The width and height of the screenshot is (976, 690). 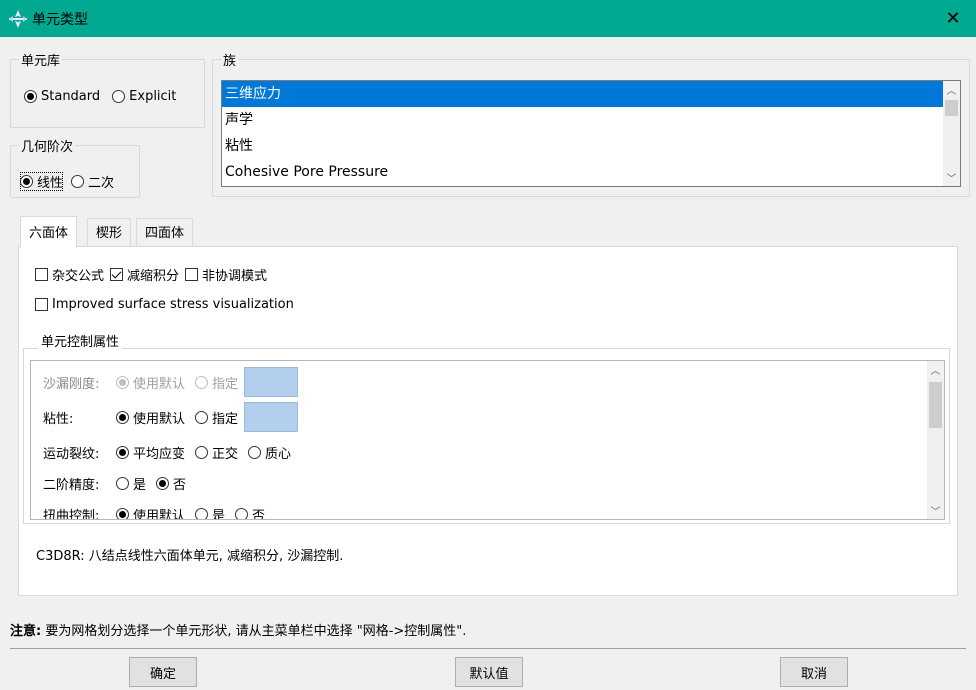 I want to click on radio-explicit: Explicit, so click(x=144, y=96).